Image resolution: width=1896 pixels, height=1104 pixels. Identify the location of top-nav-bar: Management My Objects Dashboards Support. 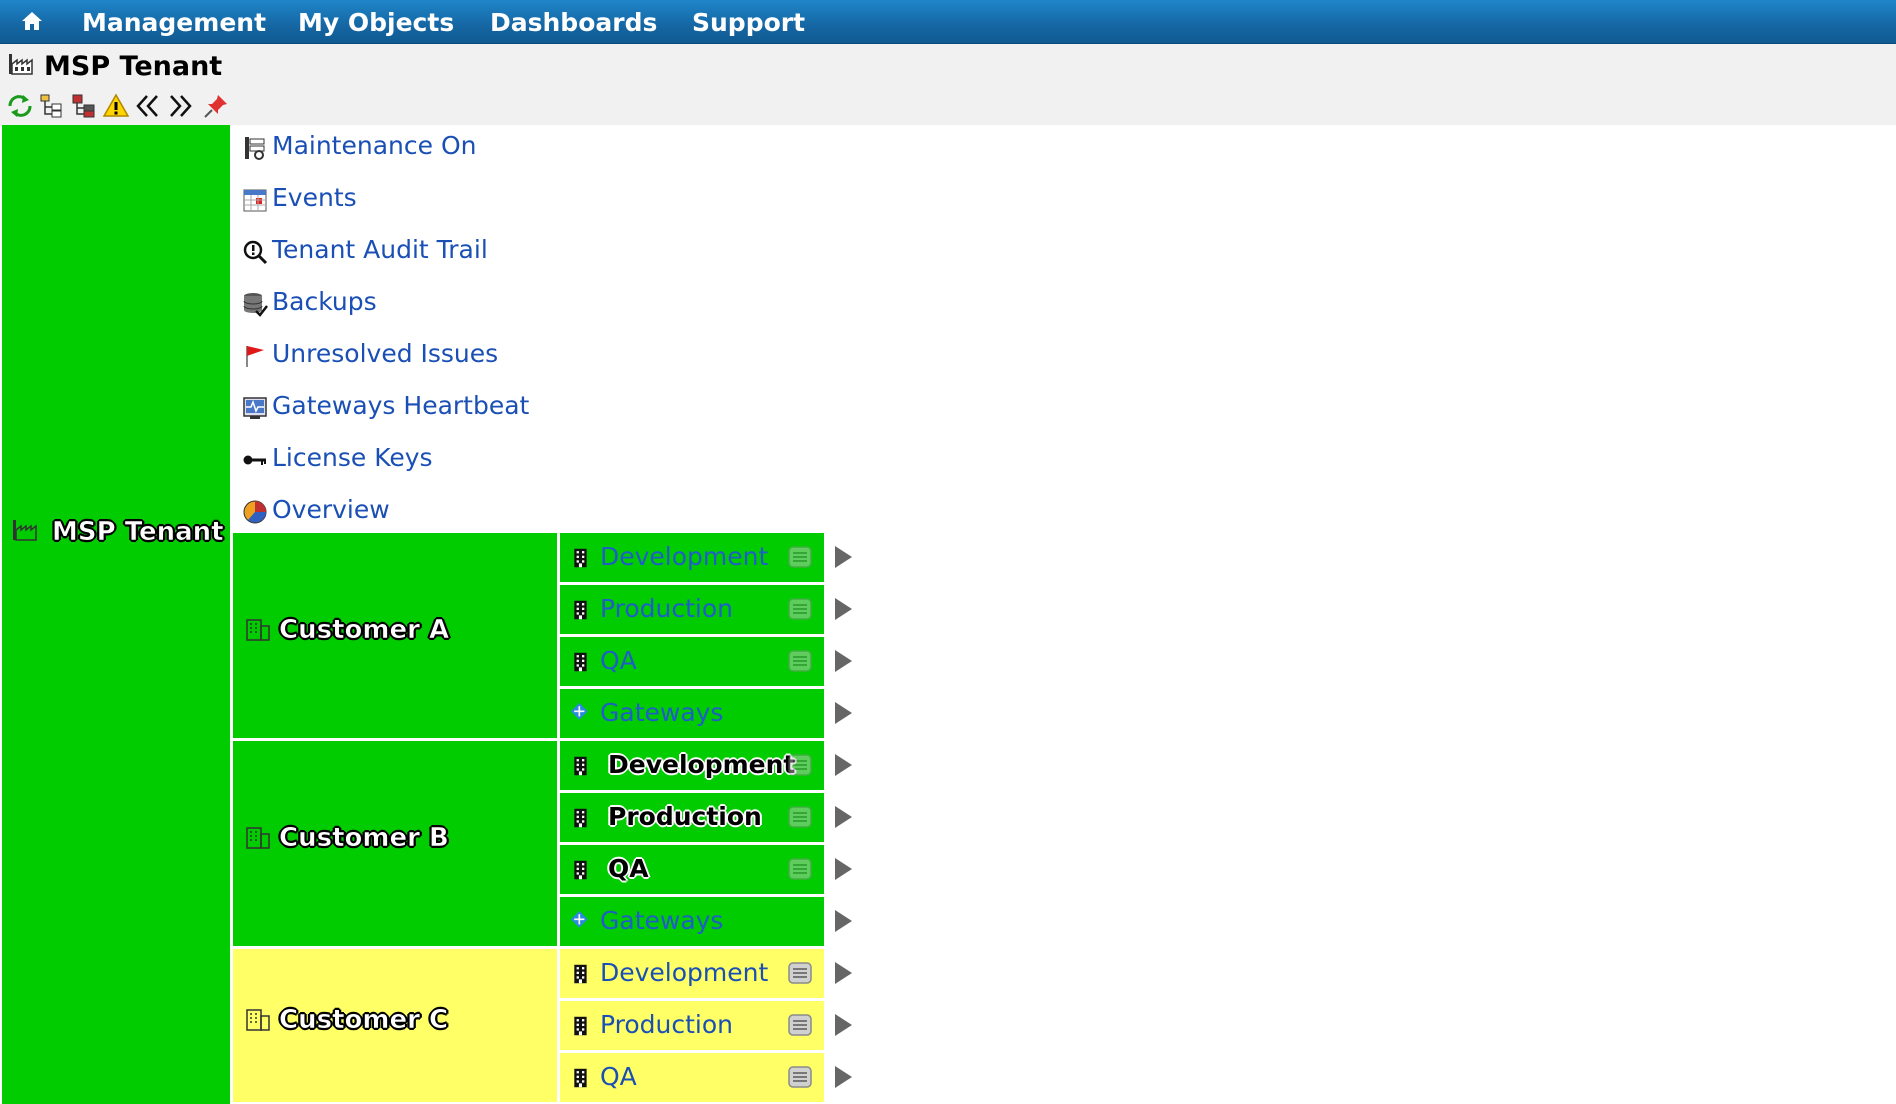
(948, 22).